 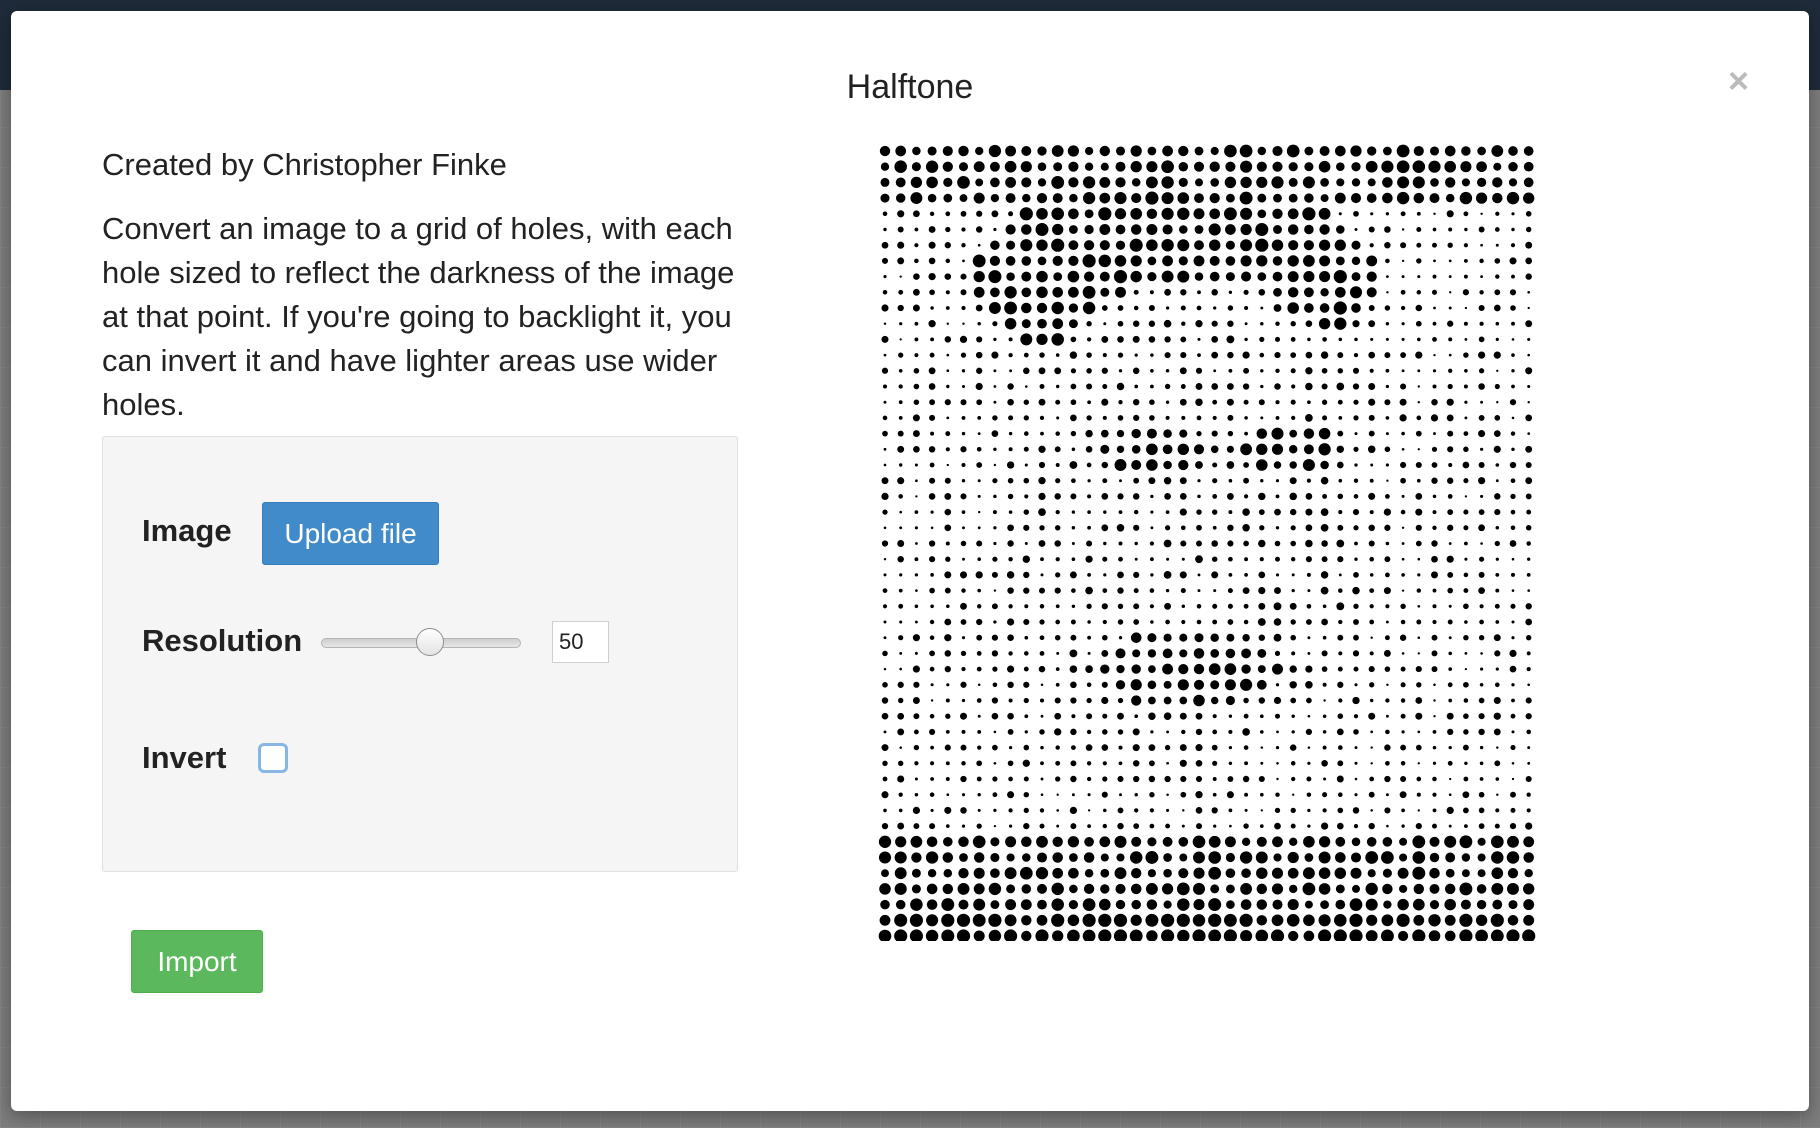 I want to click on resolution-slider-thumb, so click(x=430, y=642).